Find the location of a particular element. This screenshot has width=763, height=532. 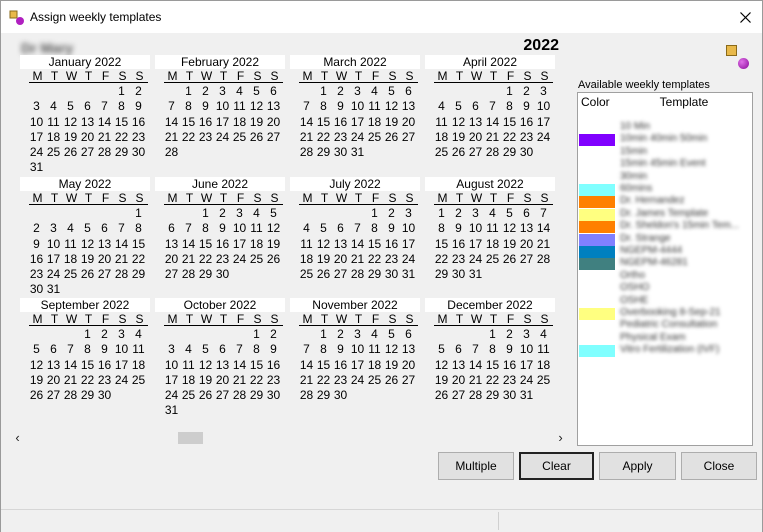

template-row: 30min is located at coordinates (665, 177).